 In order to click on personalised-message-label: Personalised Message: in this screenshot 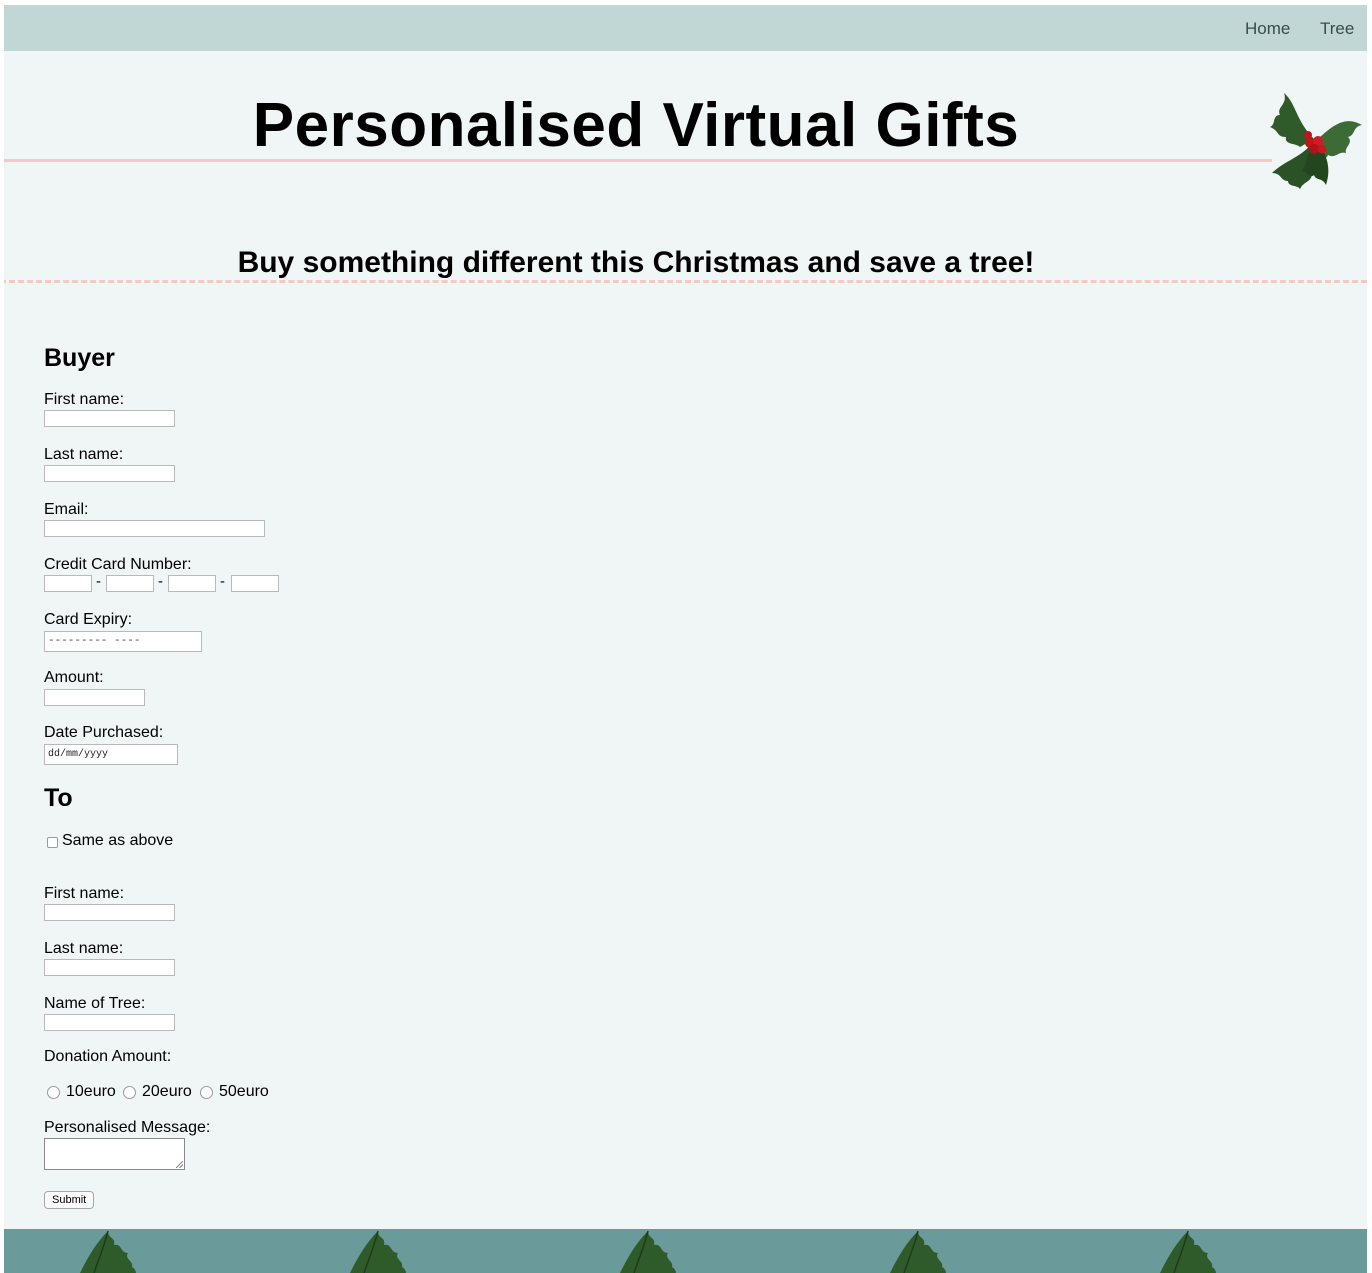, I will do `click(127, 1127)`.